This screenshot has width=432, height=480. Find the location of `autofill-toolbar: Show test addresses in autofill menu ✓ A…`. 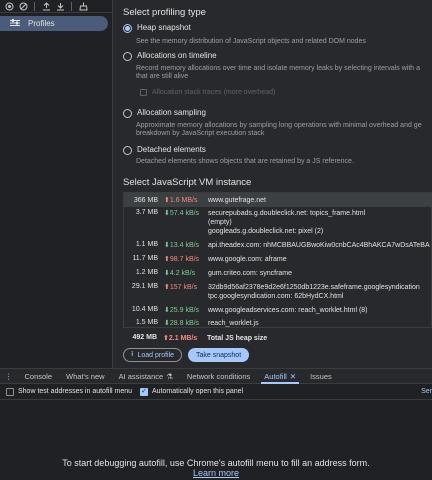

autofill-toolbar: Show test addresses in autofill menu ✓ A… is located at coordinates (216, 392).